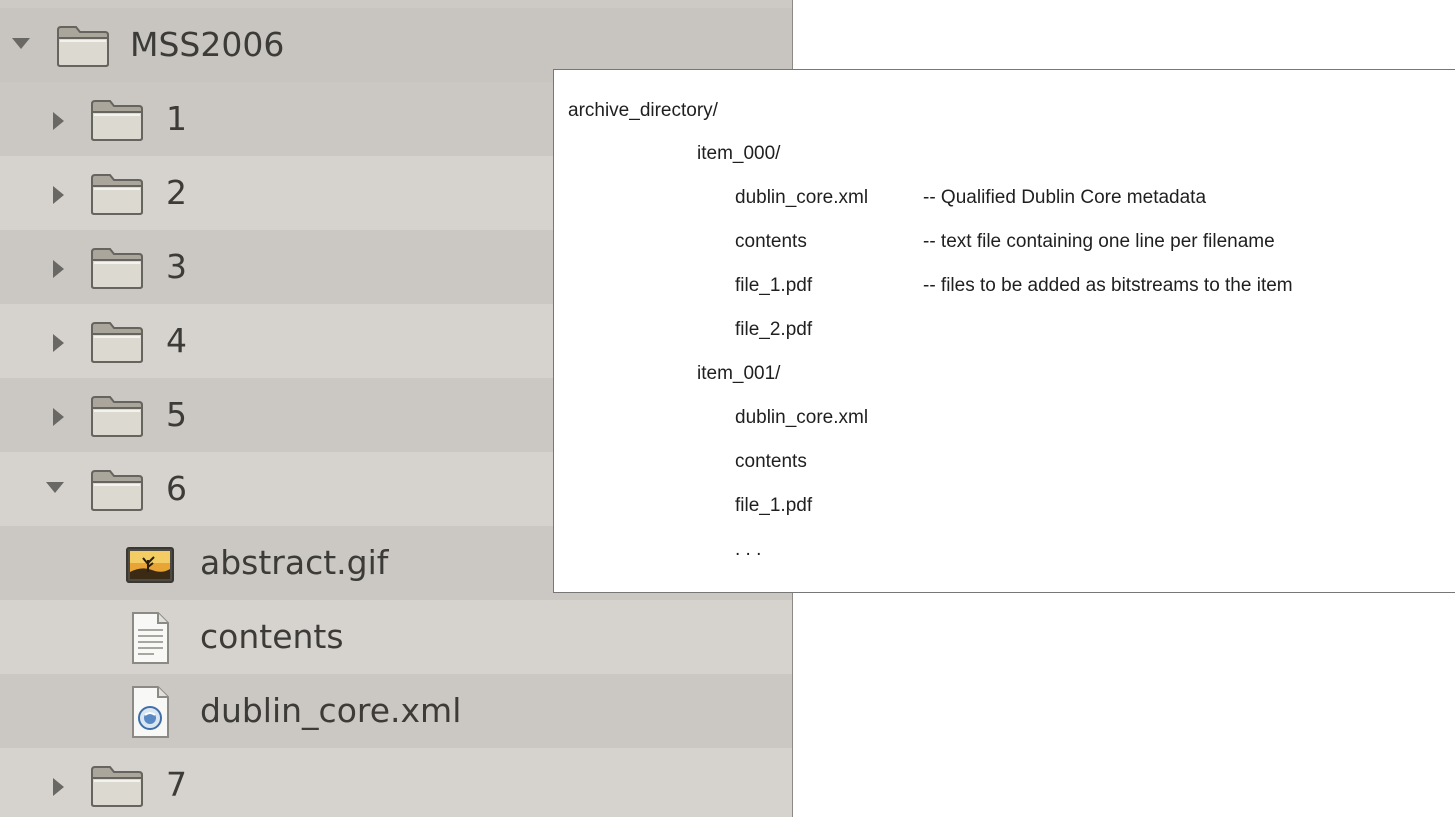  Describe the element at coordinates (176, 192) in the screenshot. I see `tree-row-label: 2` at that location.